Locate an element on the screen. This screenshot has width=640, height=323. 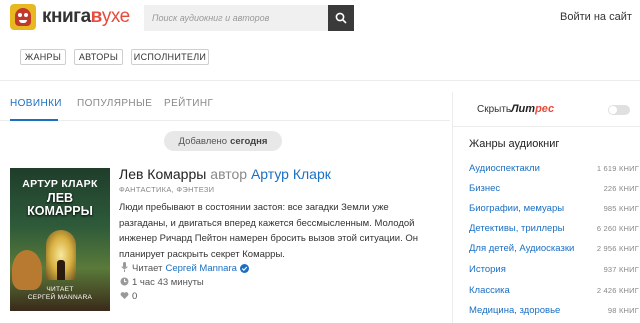
book-heading: Лев Комарры автор Артур Кларк is located at coordinates (225, 174).